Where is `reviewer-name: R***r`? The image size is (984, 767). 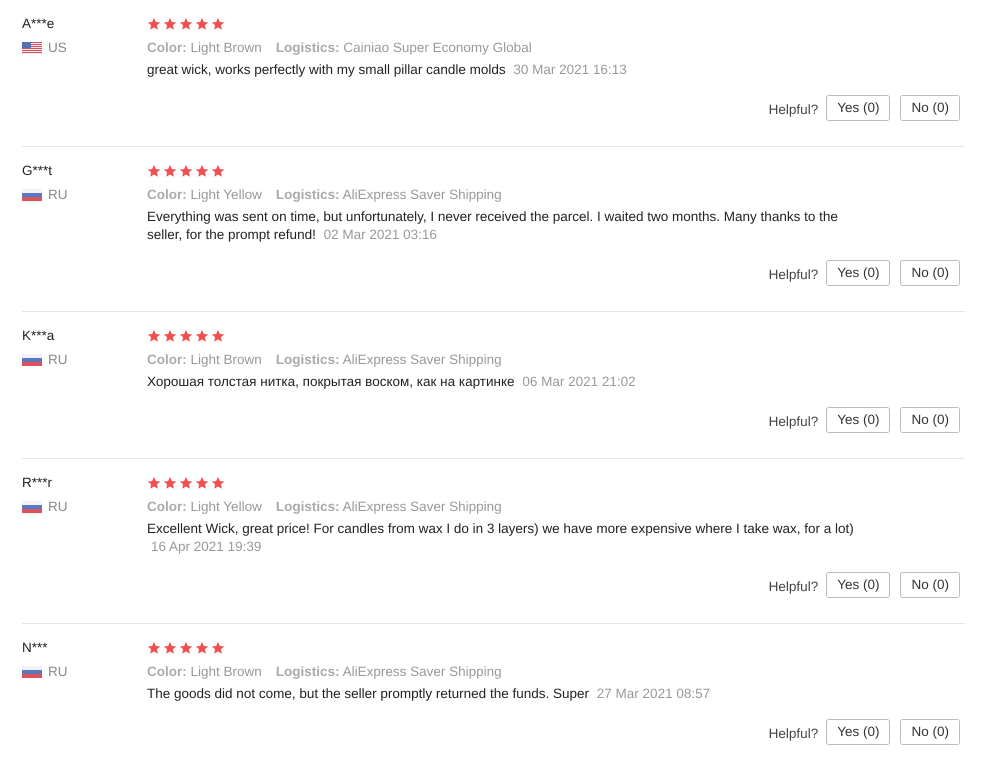
reviewer-name: R***r is located at coordinates (37, 483).